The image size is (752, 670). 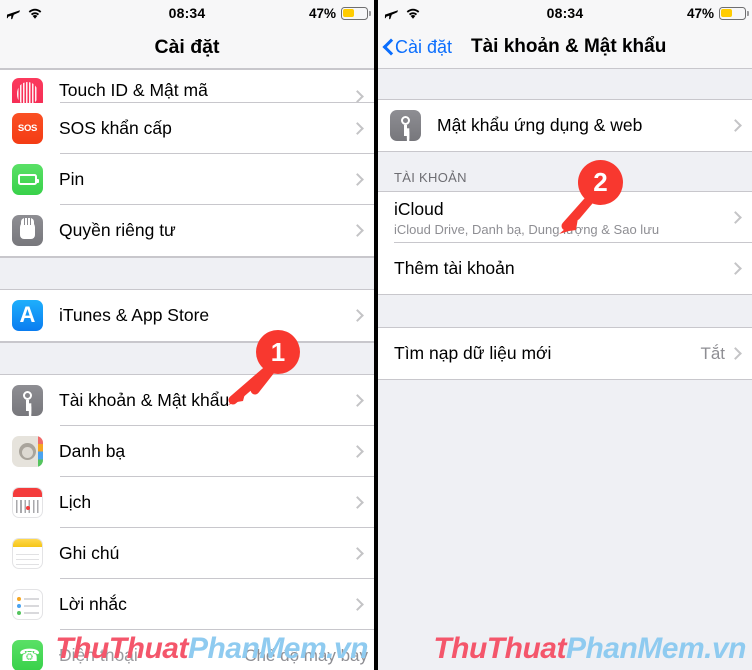 I want to click on row-label: Mật khẩu ứng dụng & web, so click(x=540, y=125).